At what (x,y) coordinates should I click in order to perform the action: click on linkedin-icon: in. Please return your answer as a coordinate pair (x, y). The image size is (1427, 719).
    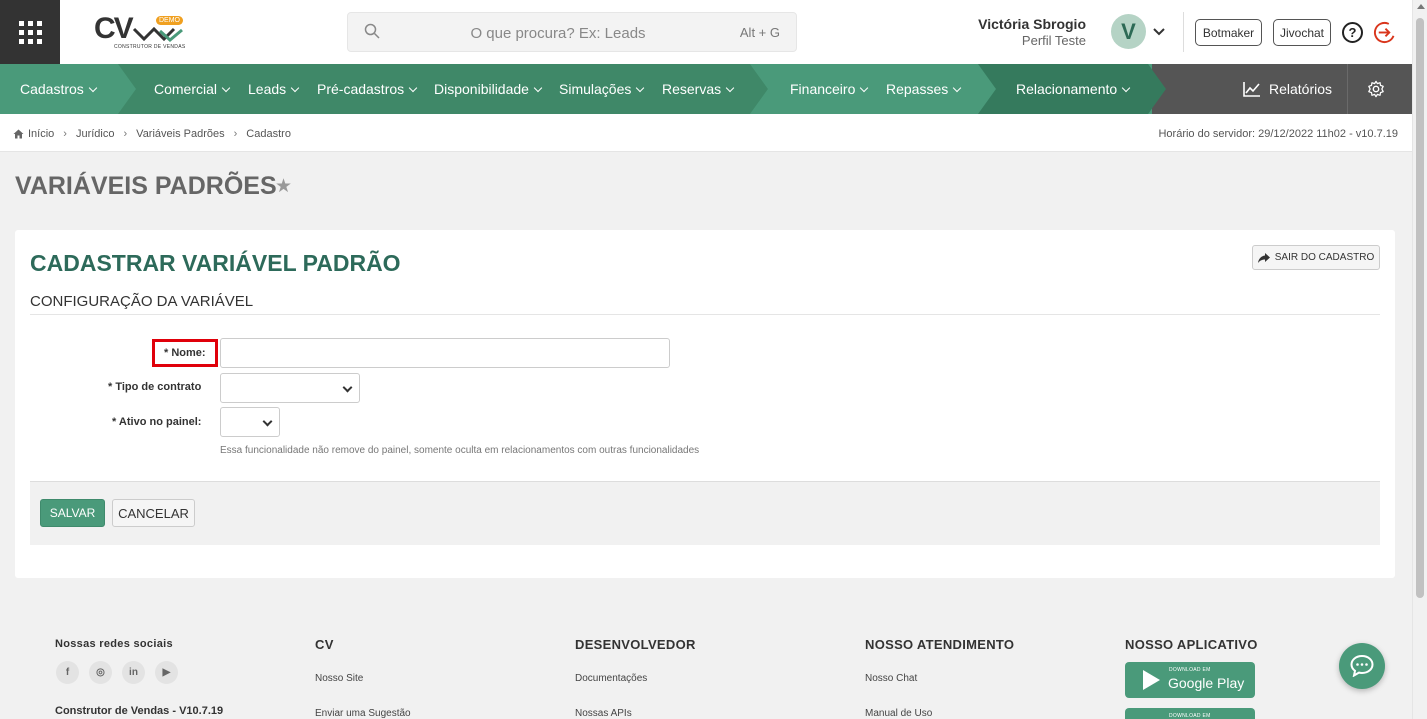
    Looking at the image, I should click on (133, 672).